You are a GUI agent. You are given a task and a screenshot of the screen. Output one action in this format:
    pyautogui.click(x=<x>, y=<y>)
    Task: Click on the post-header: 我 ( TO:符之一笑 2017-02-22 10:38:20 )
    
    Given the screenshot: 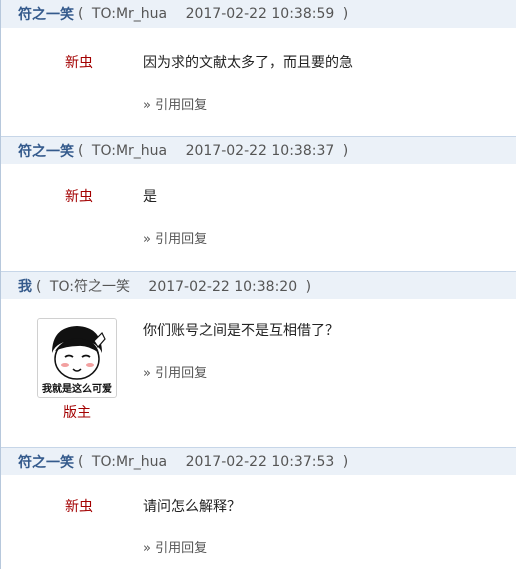 What is the action you would take?
    pyautogui.click(x=258, y=285)
    